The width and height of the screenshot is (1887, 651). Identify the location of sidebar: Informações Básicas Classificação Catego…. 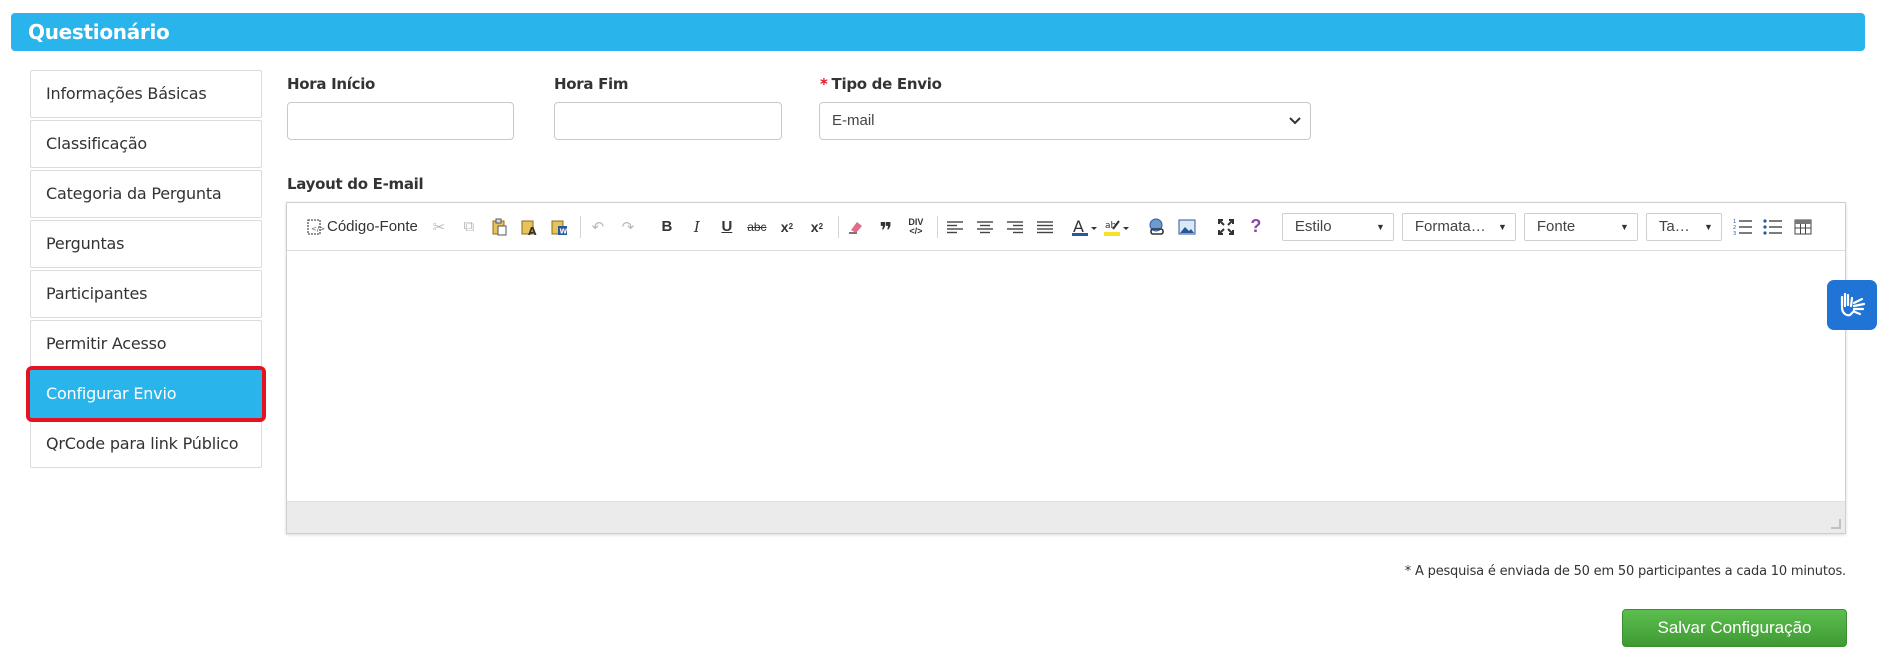
(146, 270).